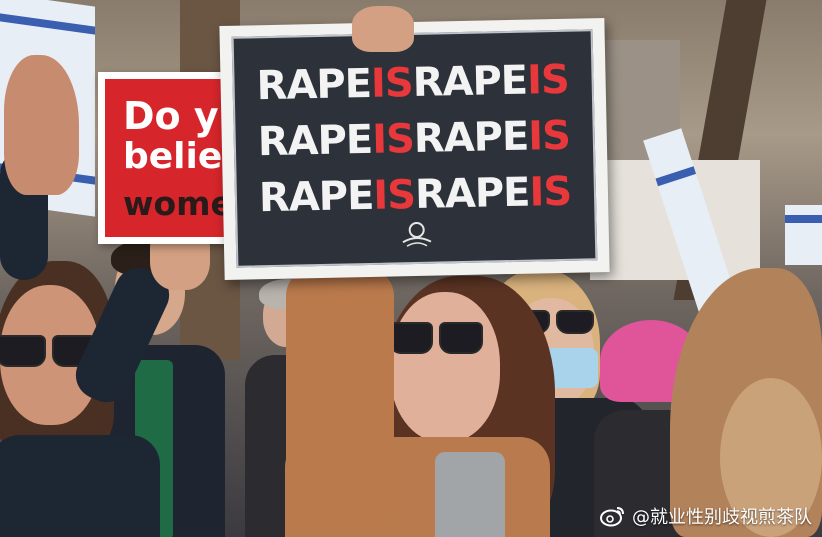  I want to click on israeli-flag, so click(803, 235).